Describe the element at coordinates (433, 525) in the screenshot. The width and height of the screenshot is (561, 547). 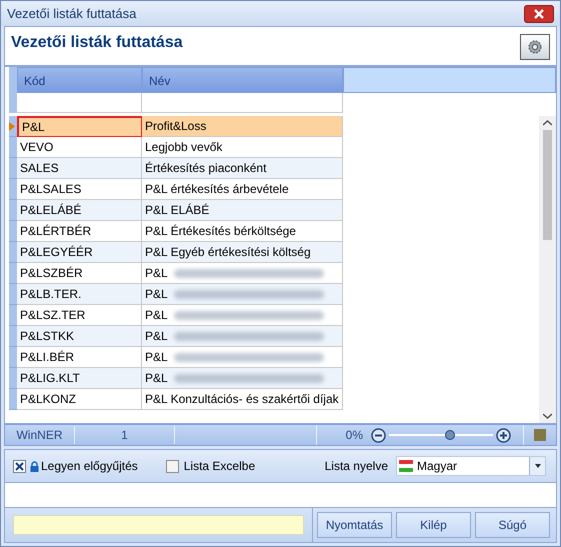
I see `action-button: Kilép` at that location.